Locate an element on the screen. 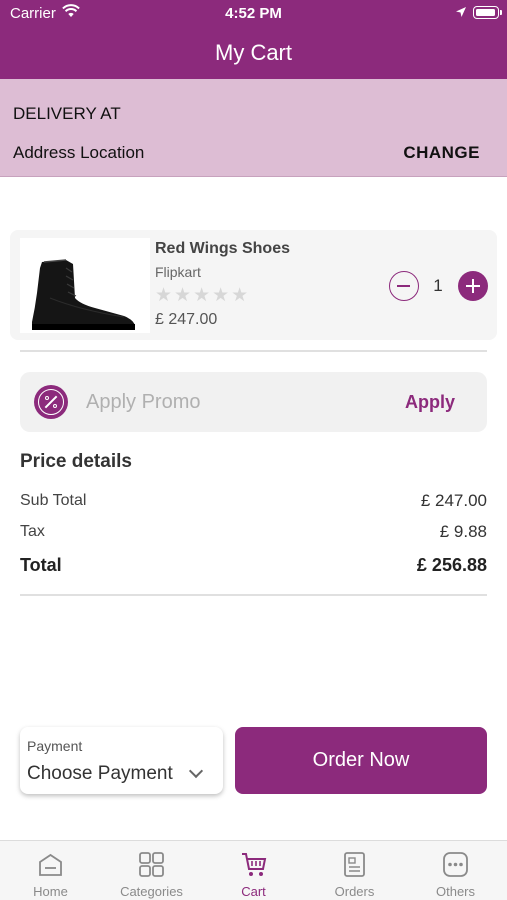 The width and height of the screenshot is (507, 900). apply-promo-button: Apply is located at coordinates (430, 402).